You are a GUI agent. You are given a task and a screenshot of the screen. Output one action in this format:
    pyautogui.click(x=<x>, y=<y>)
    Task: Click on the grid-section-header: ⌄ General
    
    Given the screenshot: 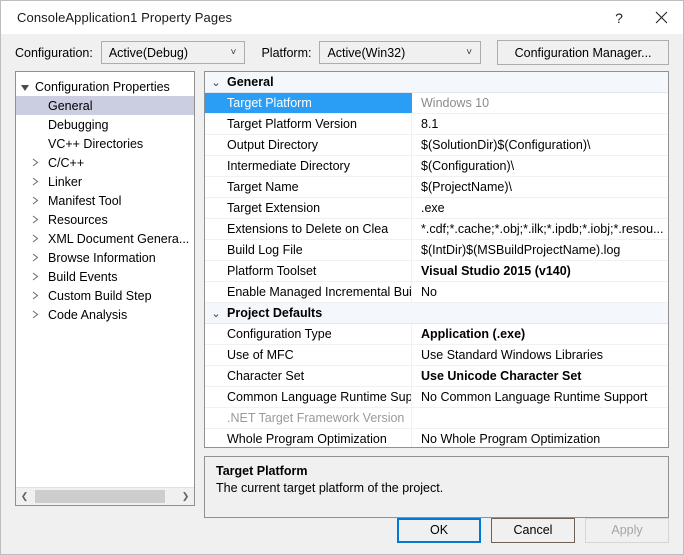 What is the action you would take?
    pyautogui.click(x=436, y=82)
    